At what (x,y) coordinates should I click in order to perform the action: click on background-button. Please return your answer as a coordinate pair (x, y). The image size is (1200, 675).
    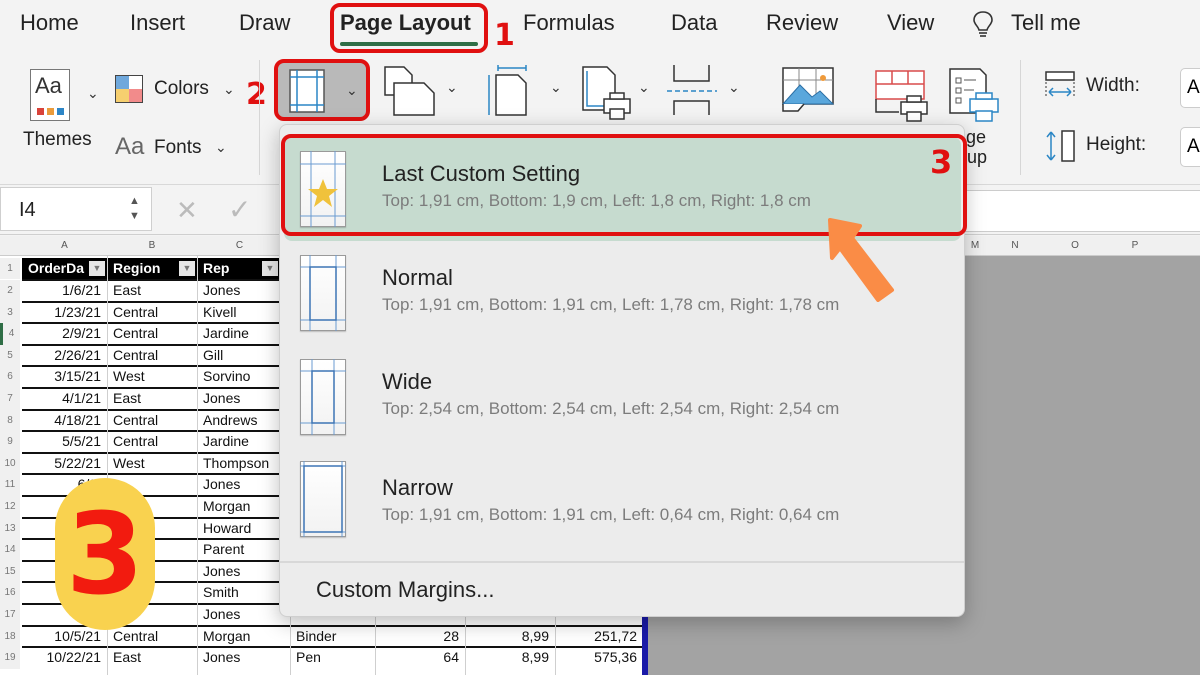
    Looking at the image, I should click on (809, 93).